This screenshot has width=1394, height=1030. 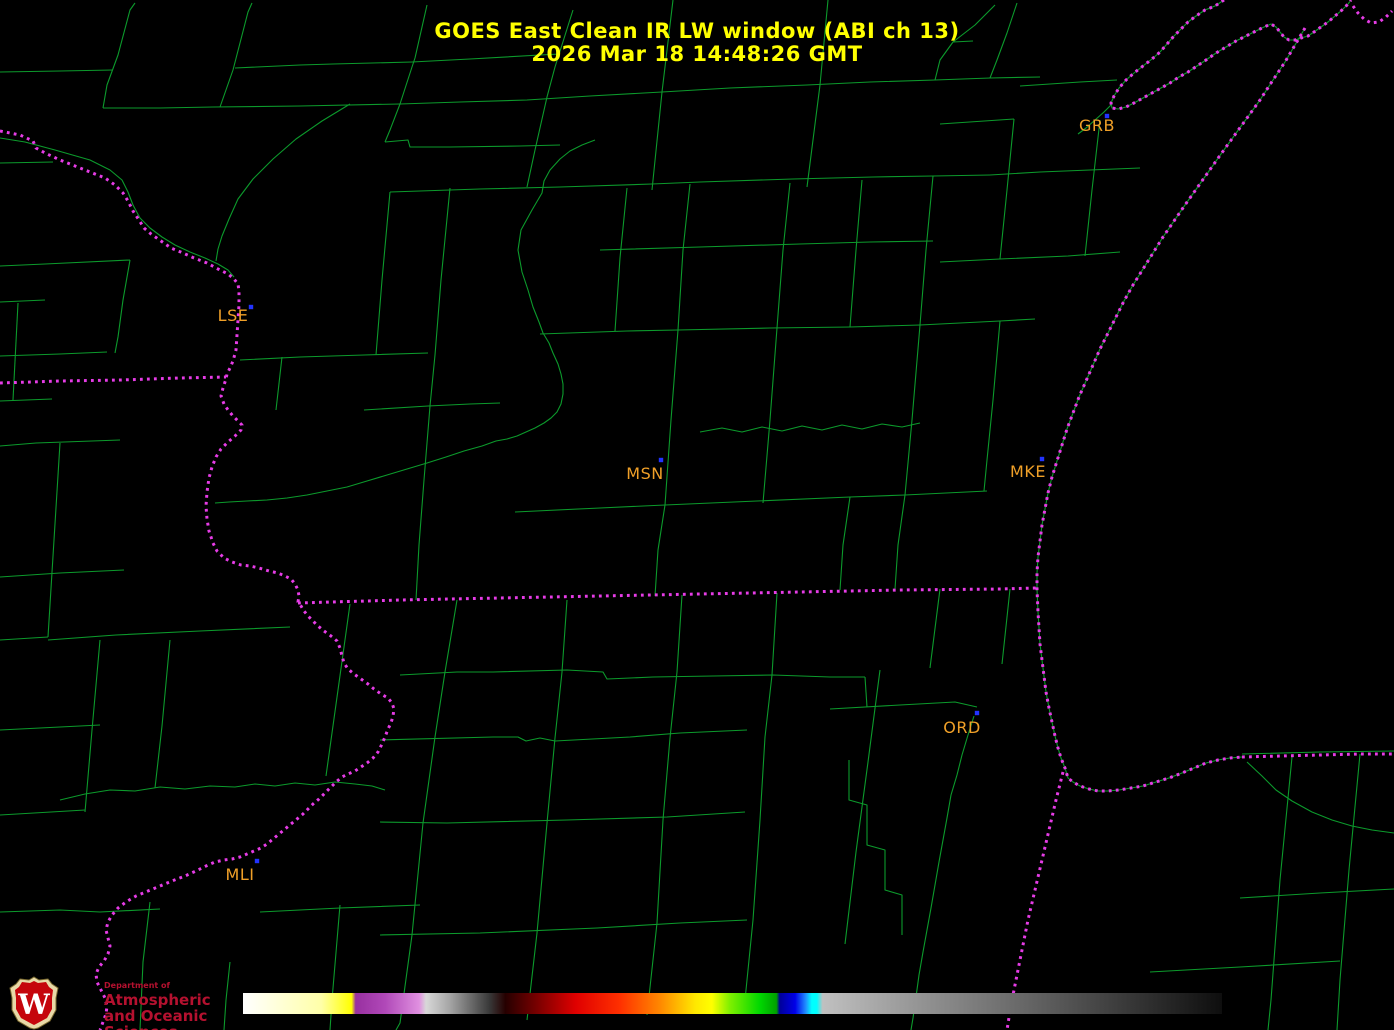 I want to click on title-line-1: GOES East Clean IR LW window (ABI ch 13), so click(x=697, y=31).